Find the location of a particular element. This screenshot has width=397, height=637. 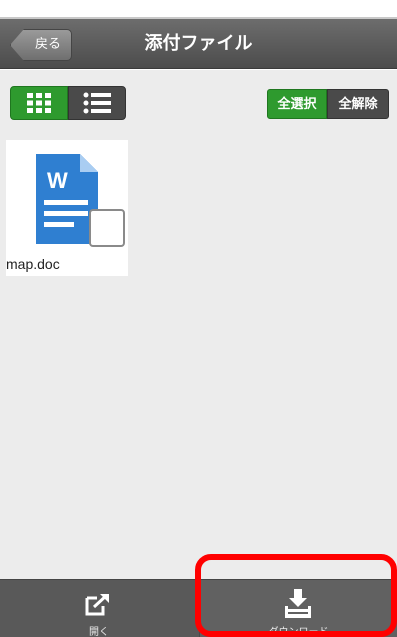

bottom-toolbar: 開く ダウンロード is located at coordinates (198, 608).